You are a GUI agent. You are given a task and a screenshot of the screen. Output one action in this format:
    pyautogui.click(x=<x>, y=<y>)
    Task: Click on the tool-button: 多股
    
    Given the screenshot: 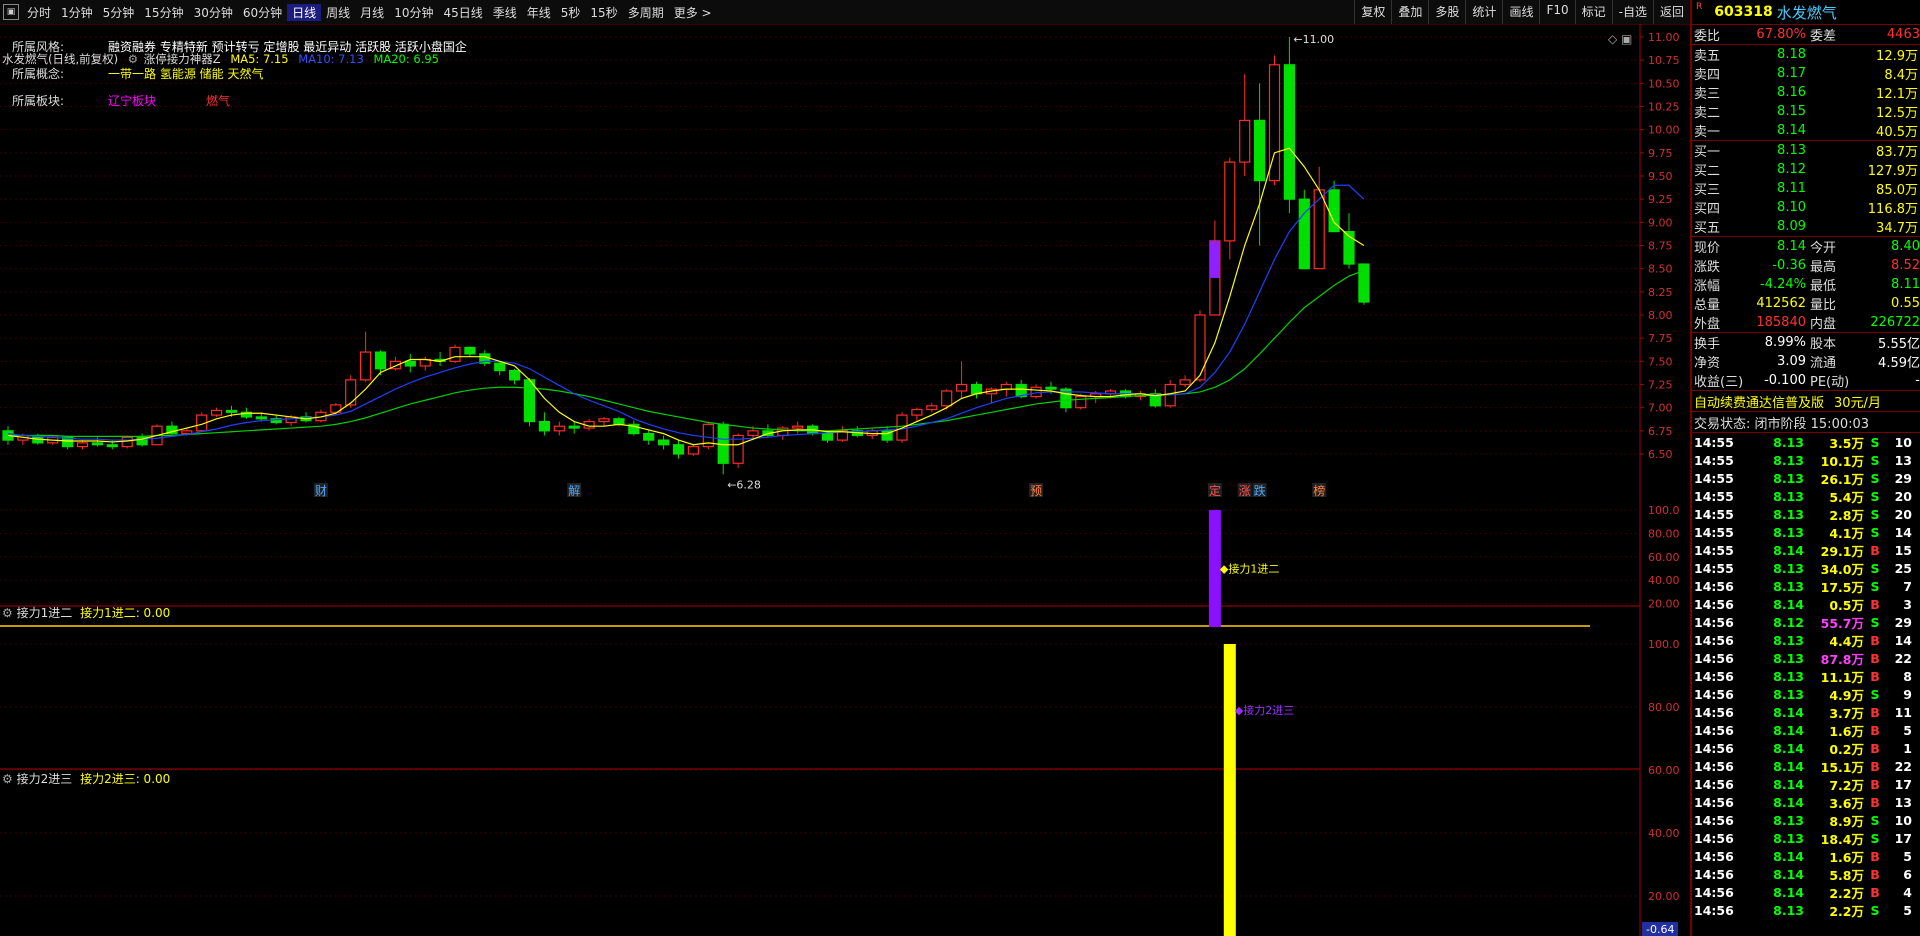 What is the action you would take?
    pyautogui.click(x=1446, y=12)
    